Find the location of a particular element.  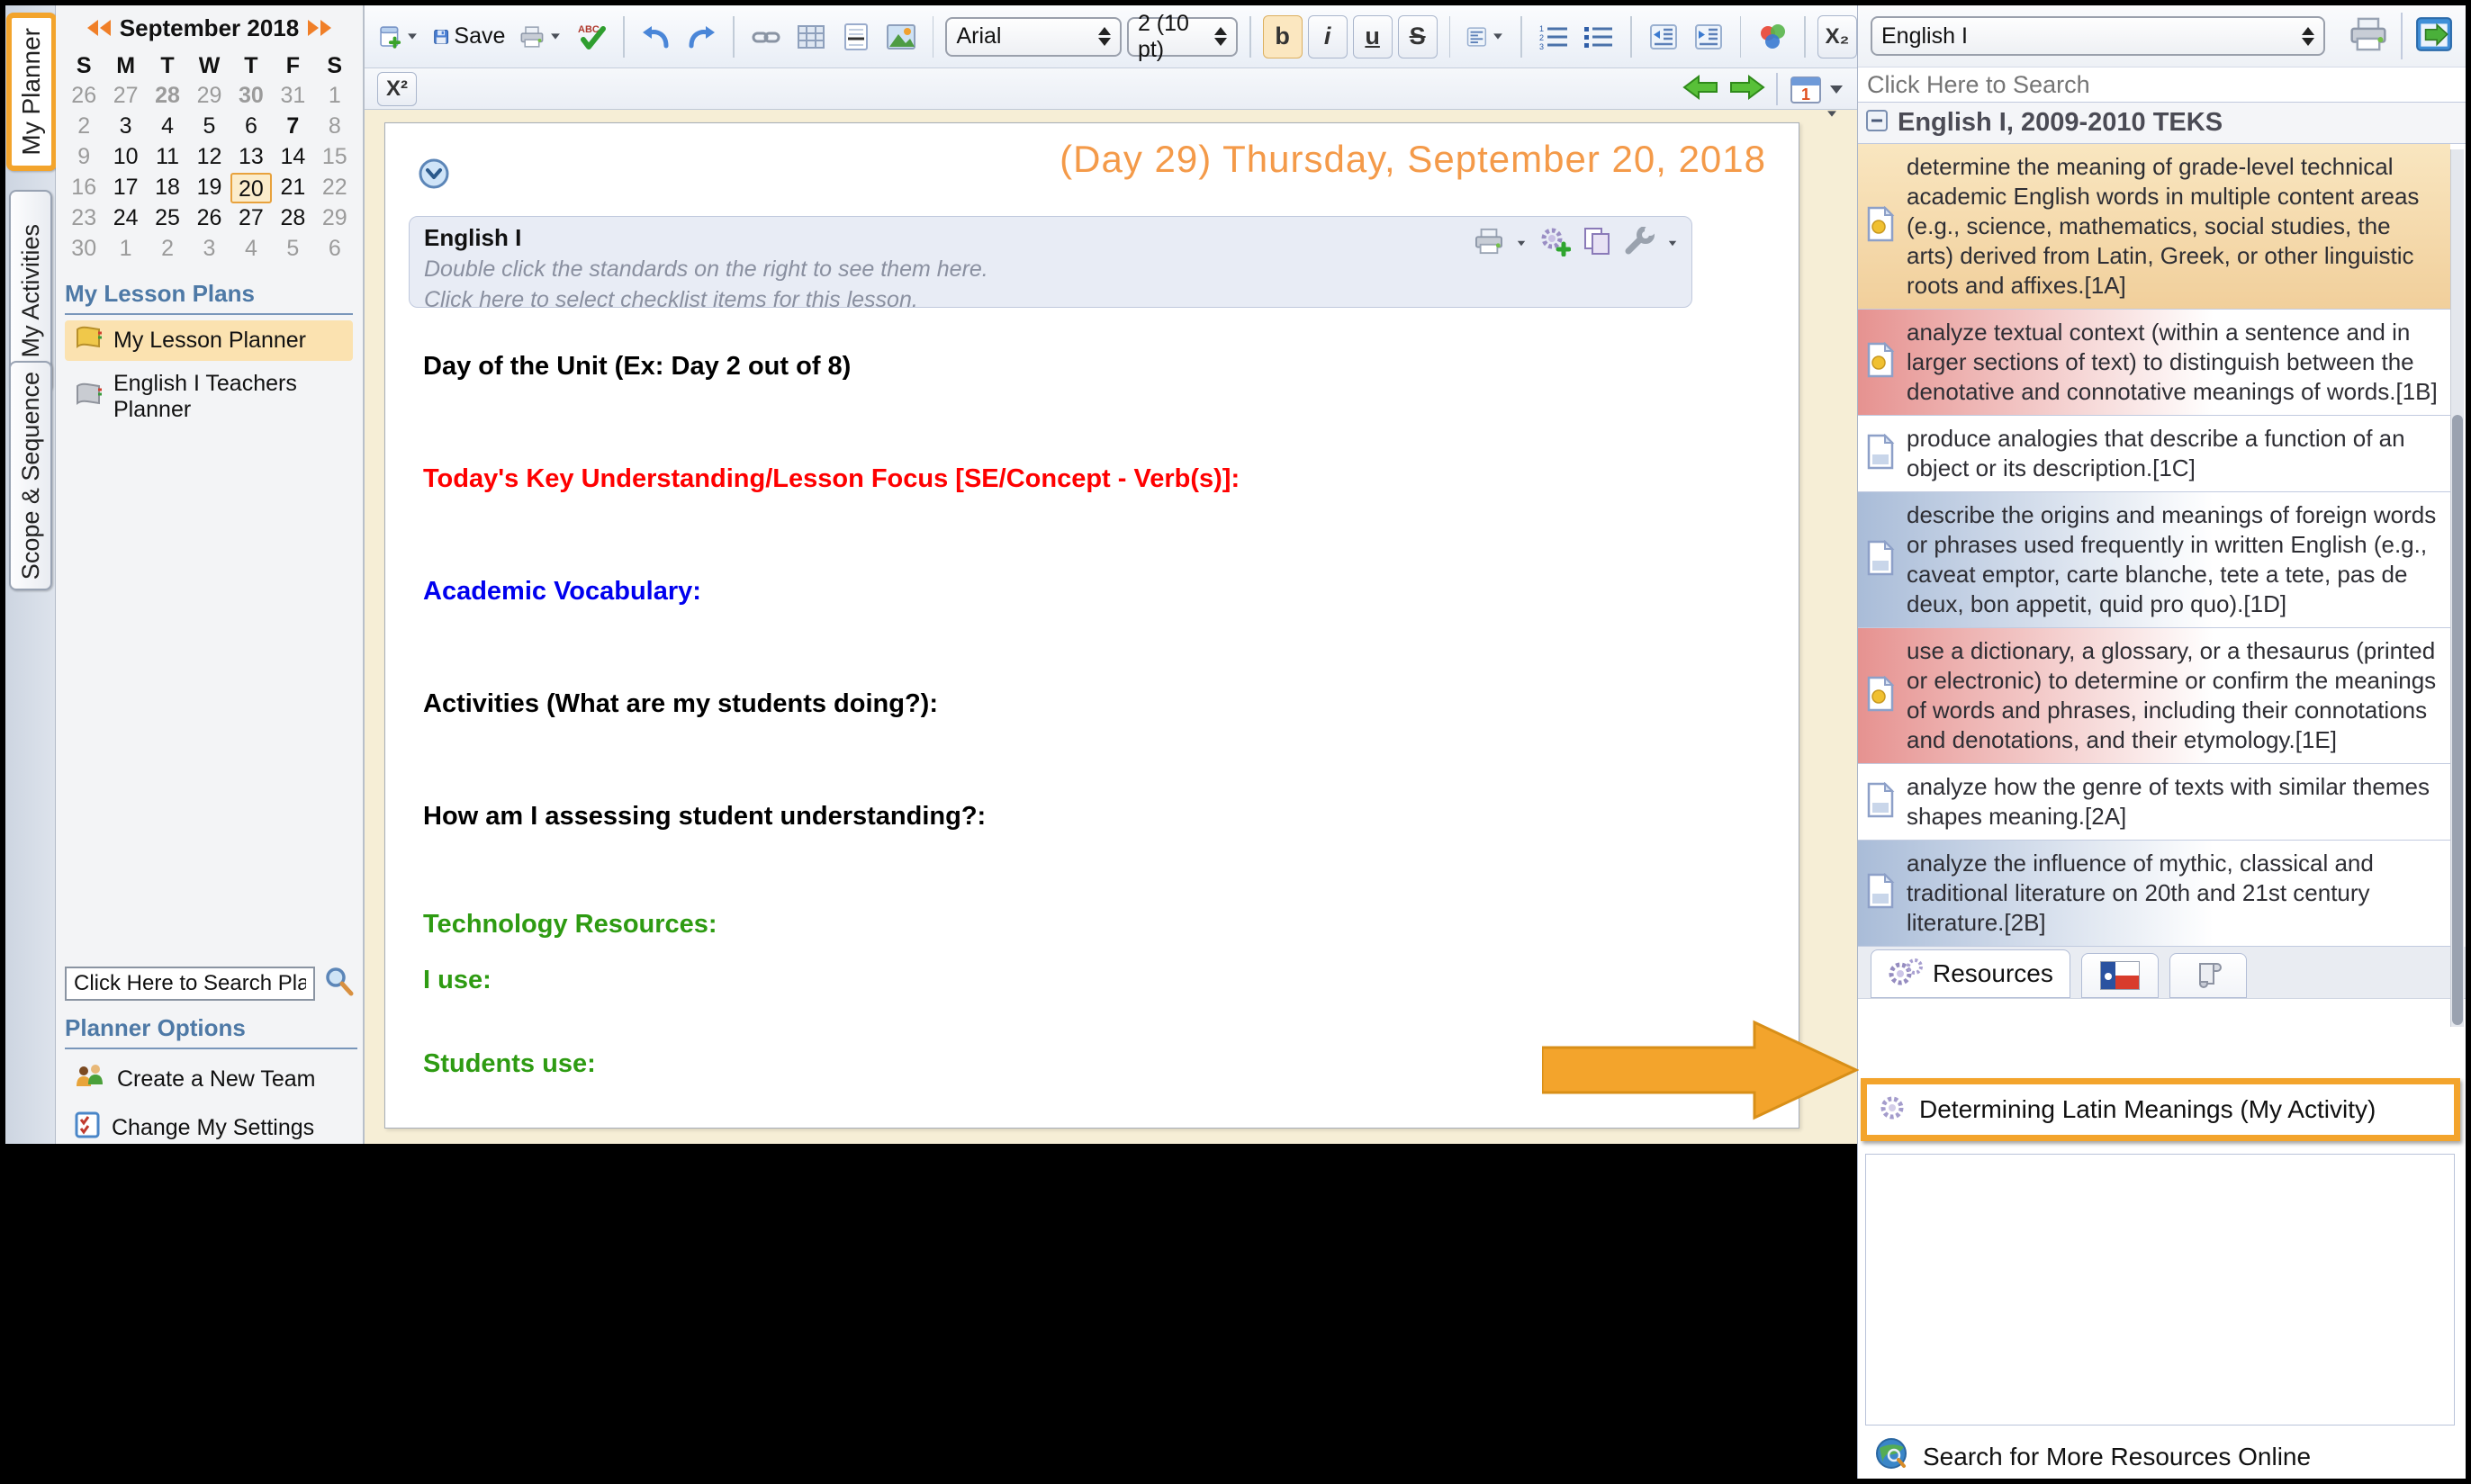

bold-button: b is located at coordinates (1282, 36).